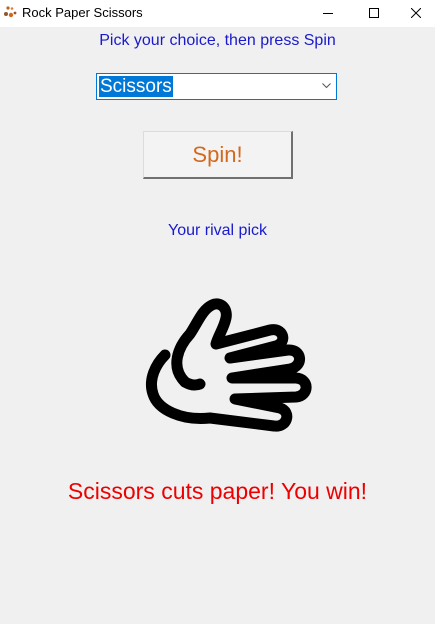 The image size is (435, 624). What do you see at coordinates (217, 491) in the screenshot?
I see `result-message: Scissors cuts paper! You win!` at bounding box center [217, 491].